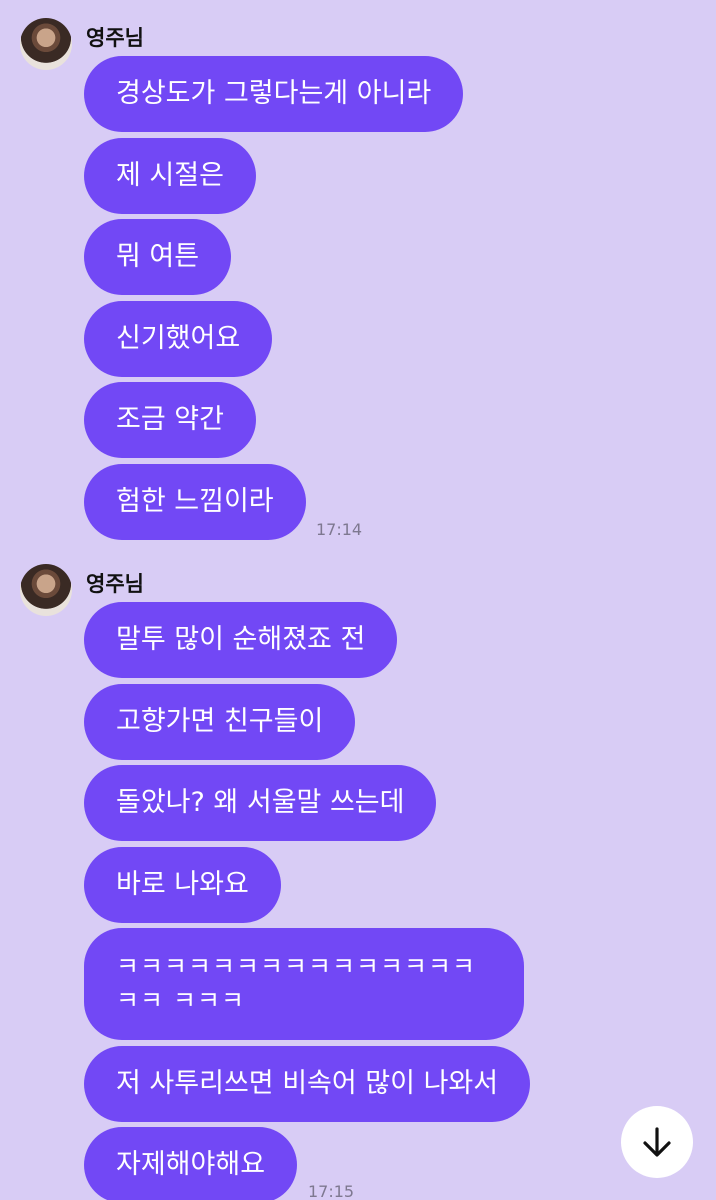 This screenshot has width=716, height=1200. Describe the element at coordinates (178, 339) in the screenshot. I see `message-bubble: 신기했어요` at that location.